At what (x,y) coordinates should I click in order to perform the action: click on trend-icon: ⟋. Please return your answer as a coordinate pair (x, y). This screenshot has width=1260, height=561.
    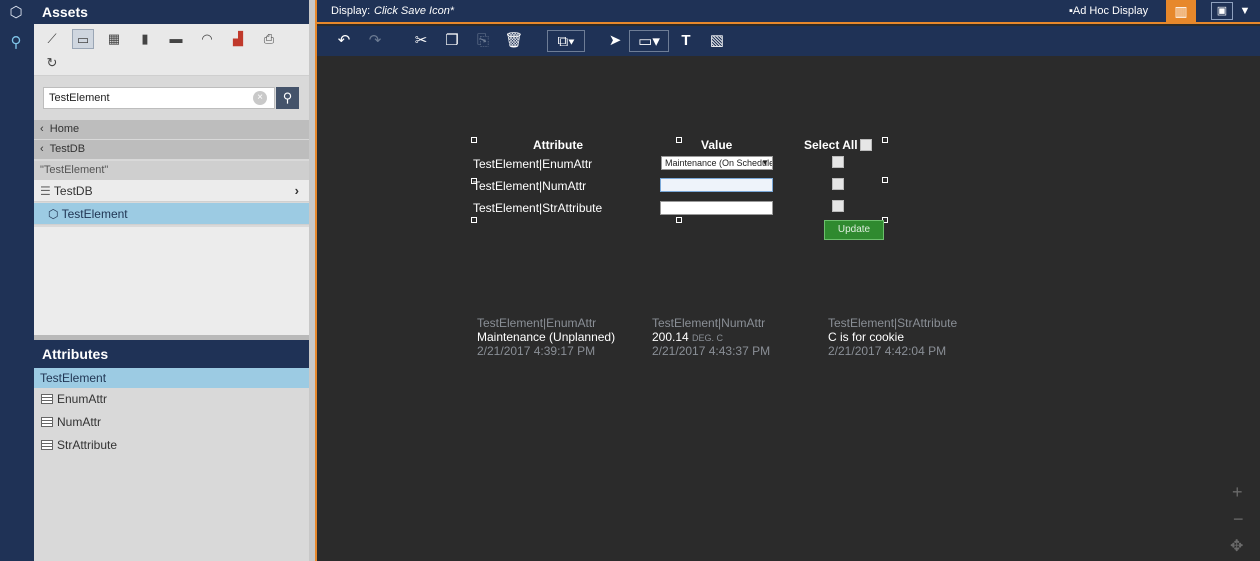
    Looking at the image, I should click on (52, 39).